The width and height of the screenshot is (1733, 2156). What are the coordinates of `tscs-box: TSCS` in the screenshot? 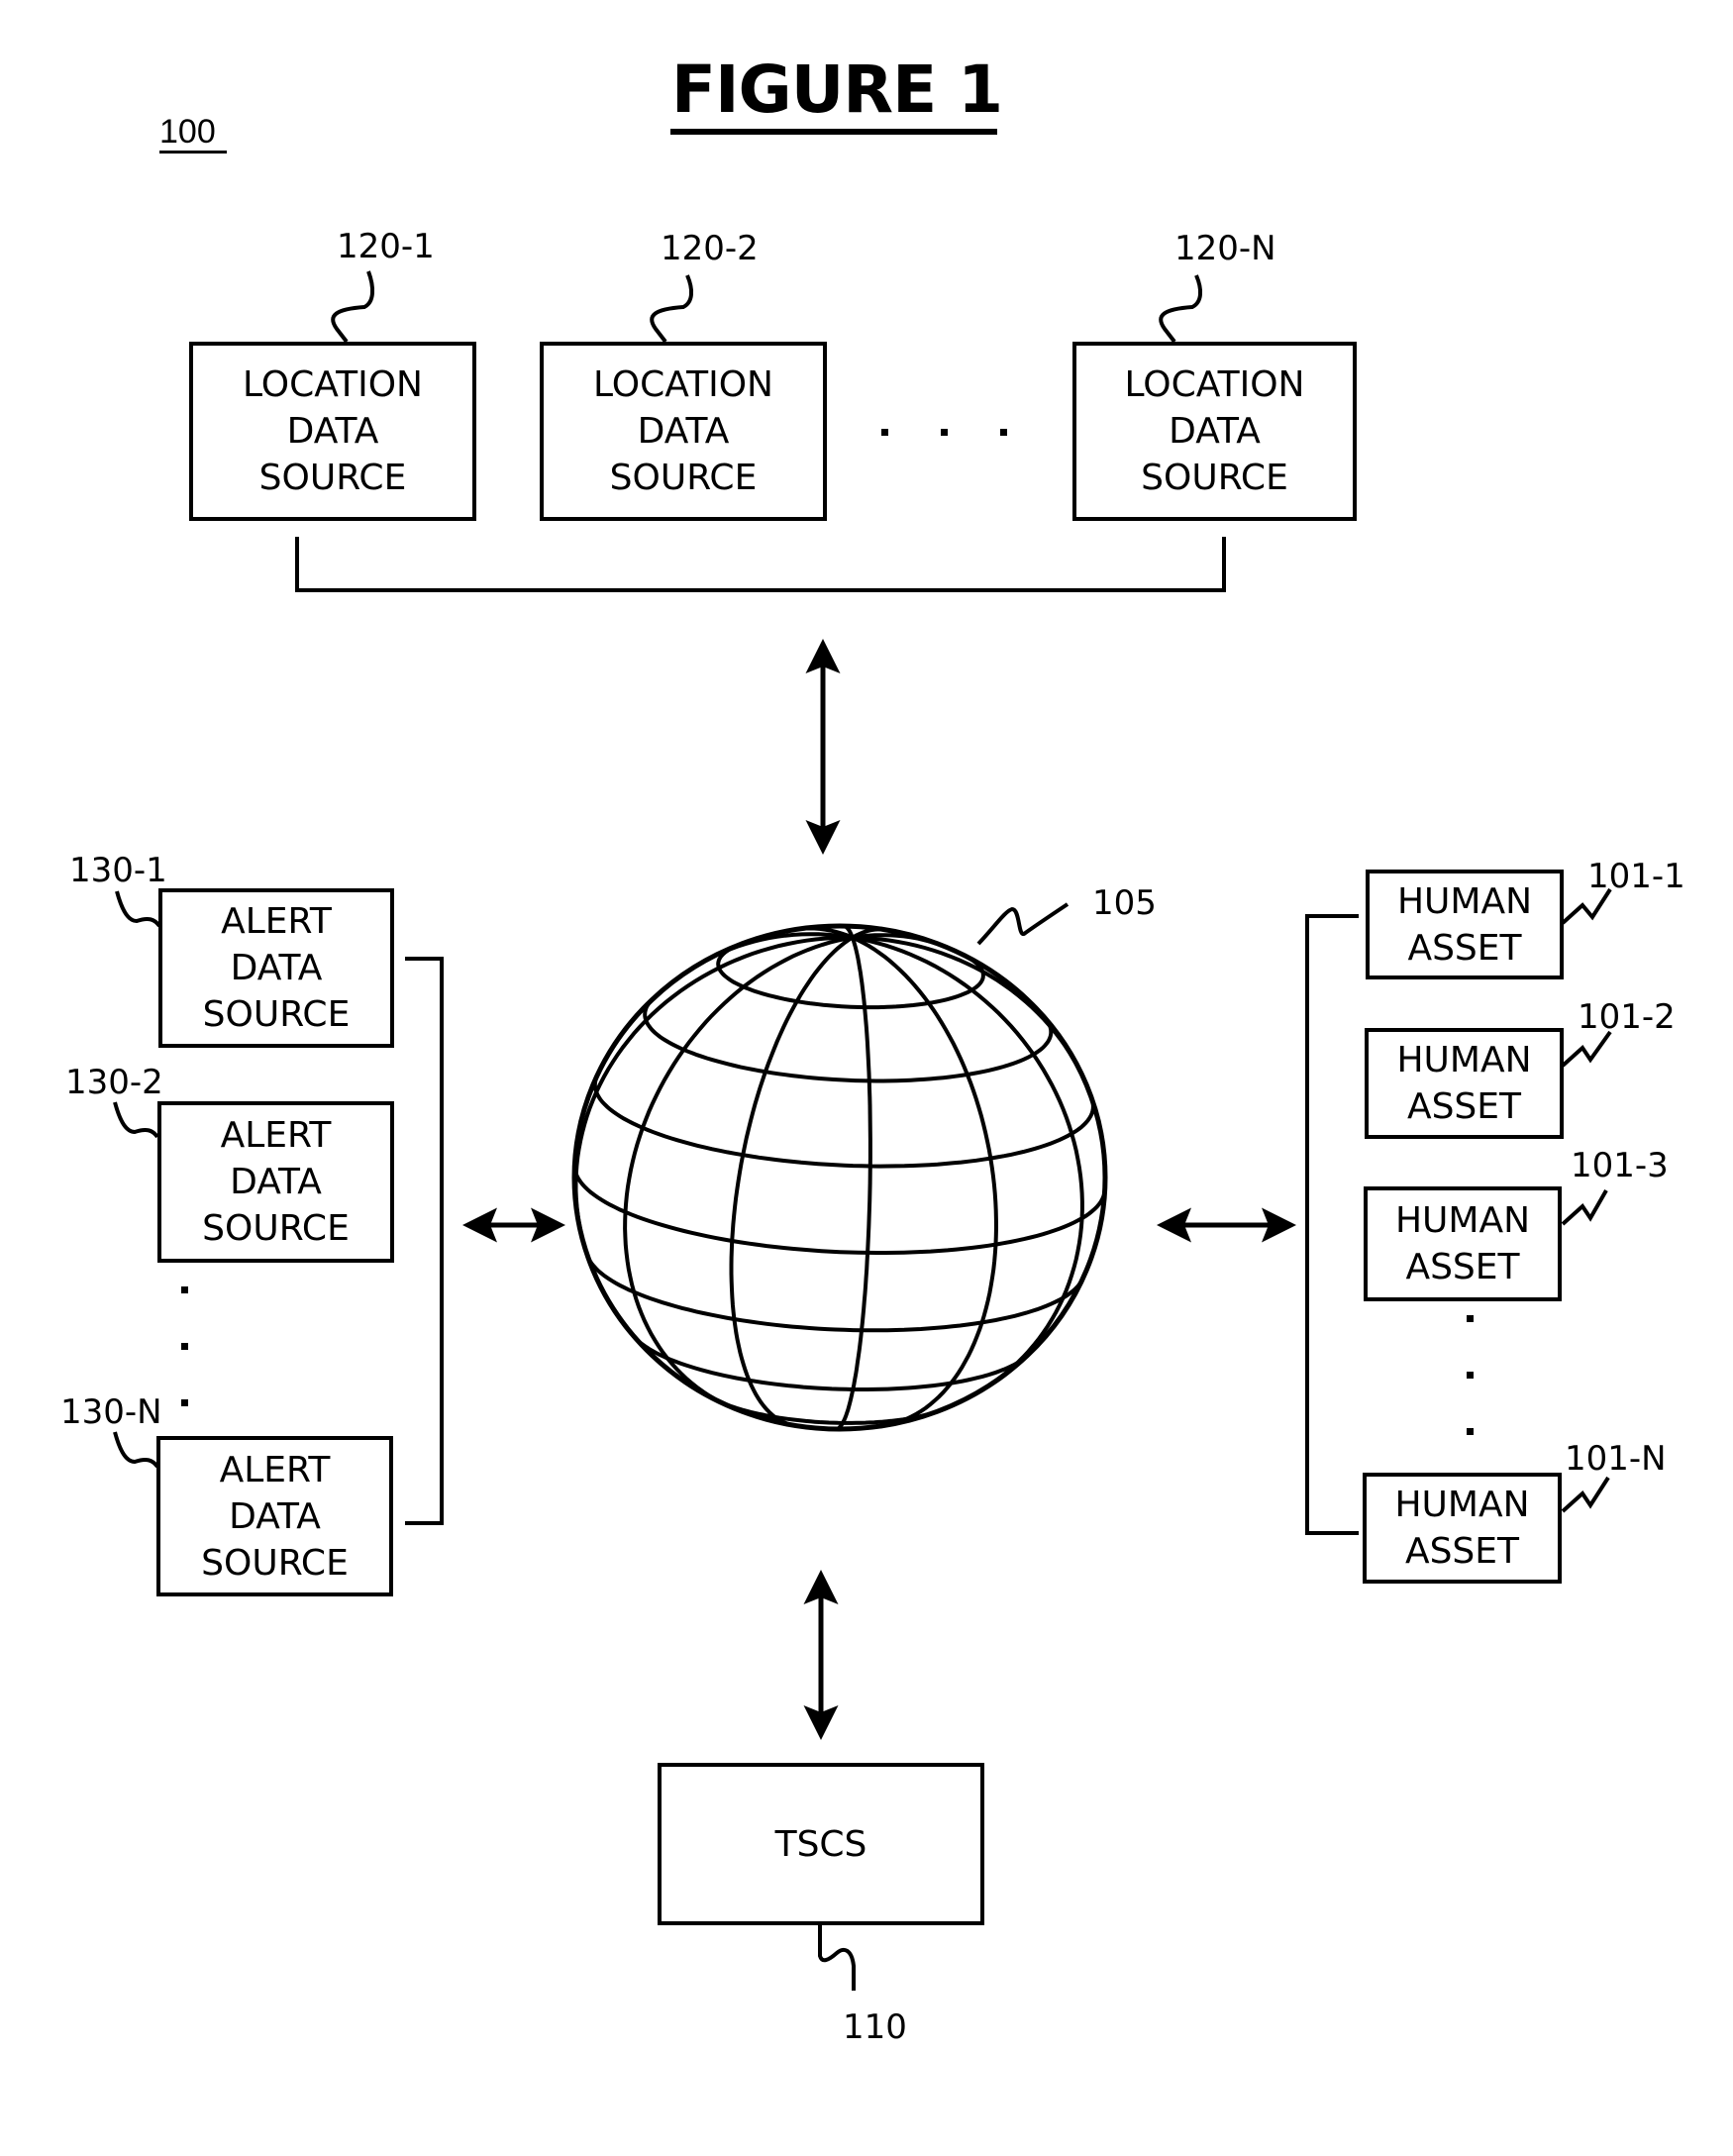 It's located at (821, 1844).